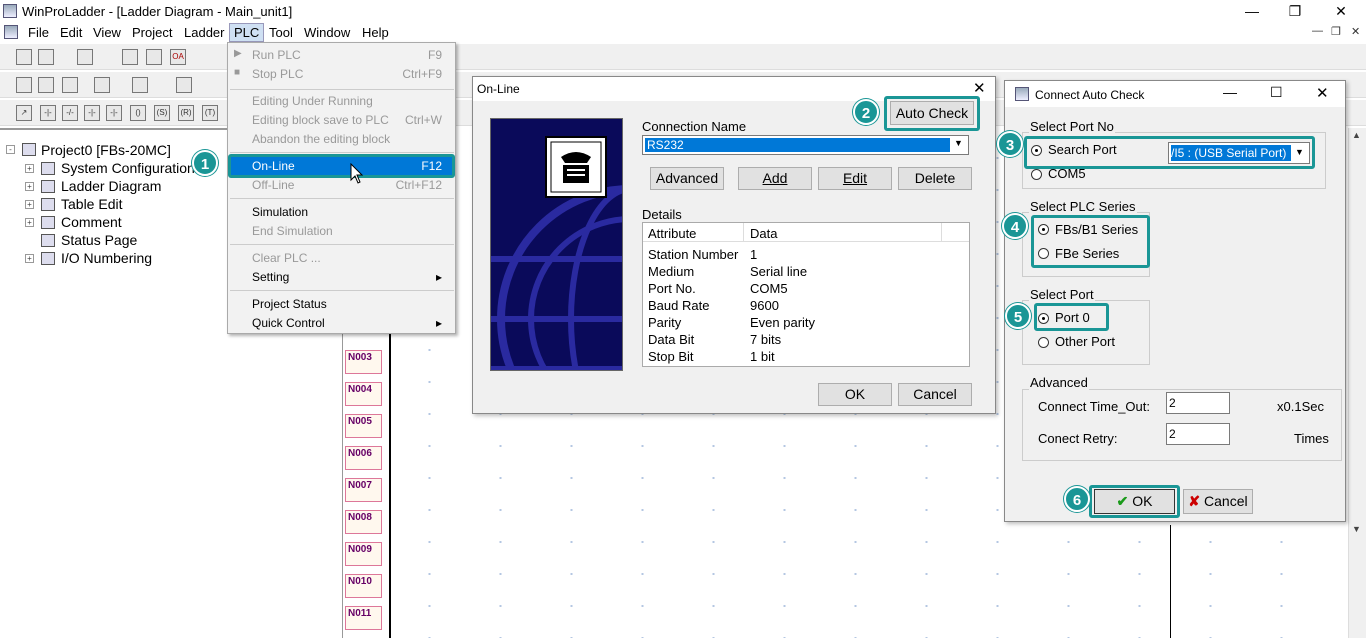 This screenshot has height=638, width=1366. I want to click on tool-icon, so click(102, 85).